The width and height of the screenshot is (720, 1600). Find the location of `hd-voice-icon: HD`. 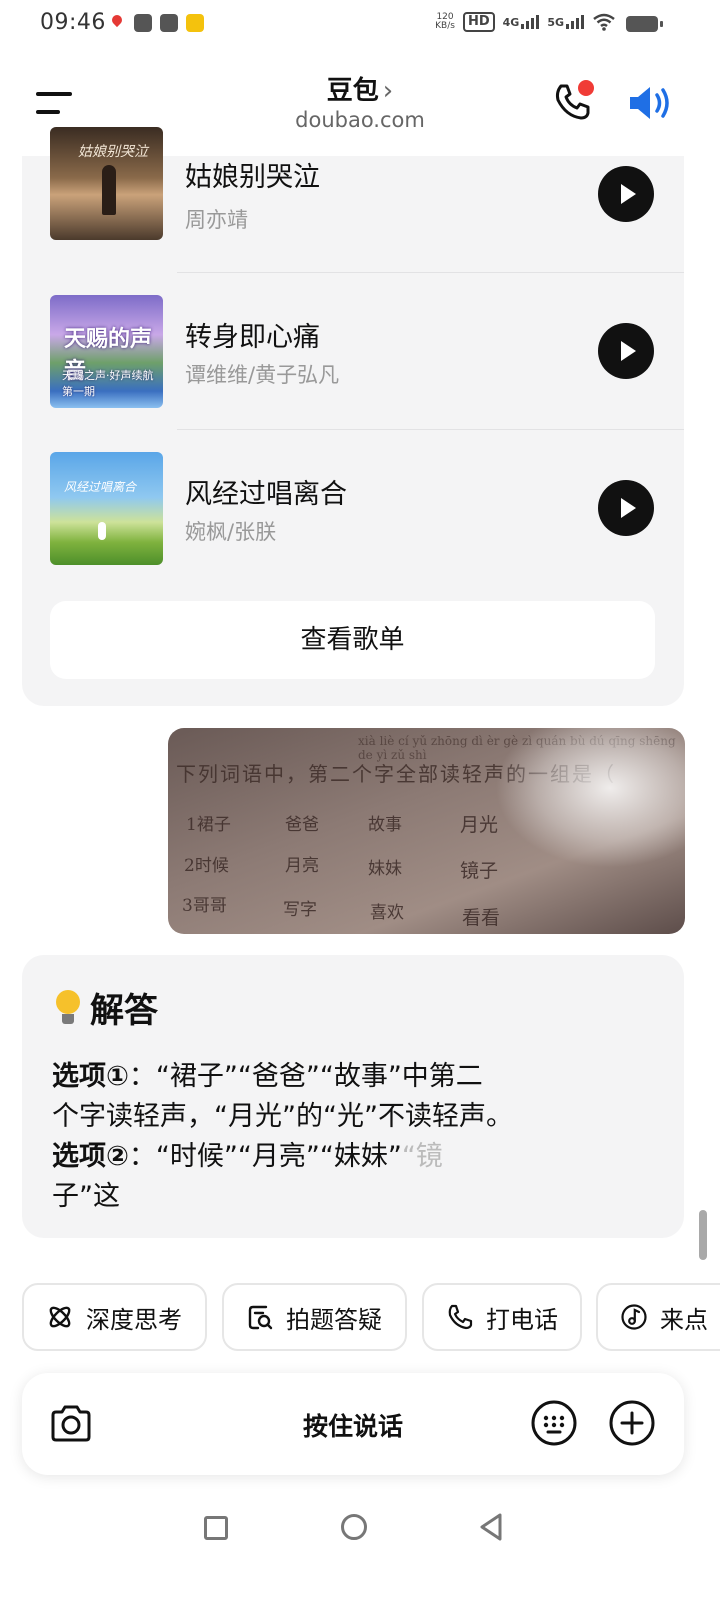

hd-voice-icon: HD is located at coordinates (478, 22).